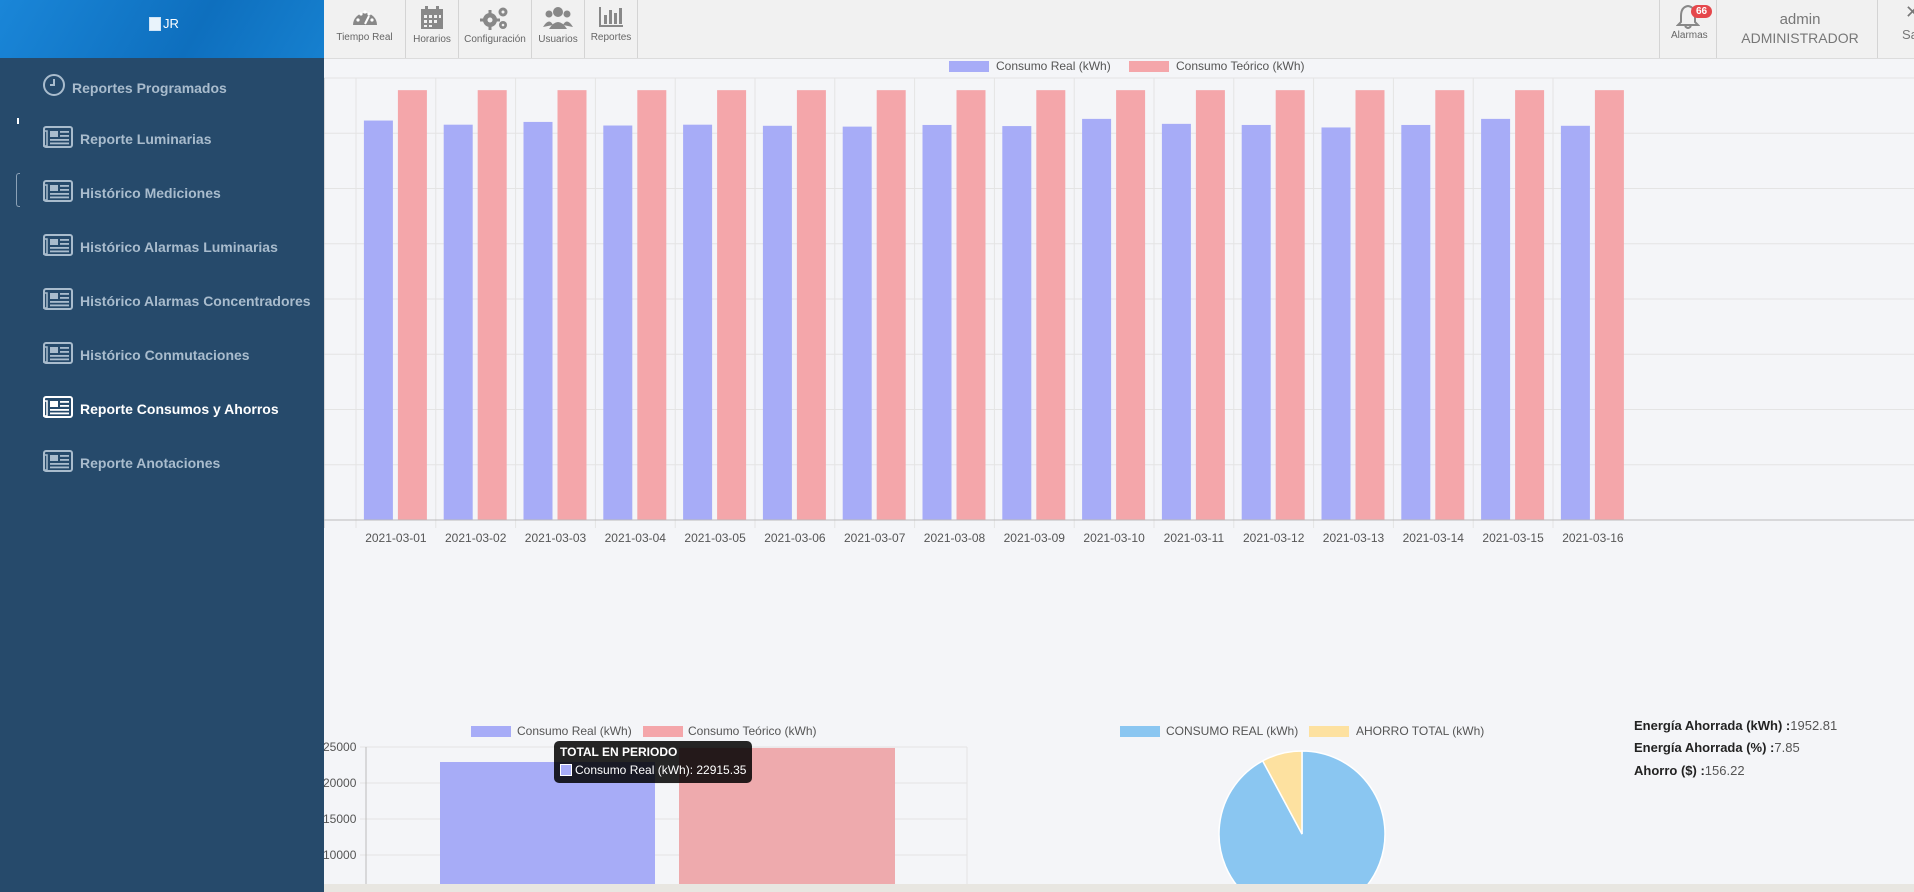 The image size is (1914, 892). Describe the element at coordinates (1354, 538) in the screenshot. I see `x-tick-label: 2021-03-13` at that location.